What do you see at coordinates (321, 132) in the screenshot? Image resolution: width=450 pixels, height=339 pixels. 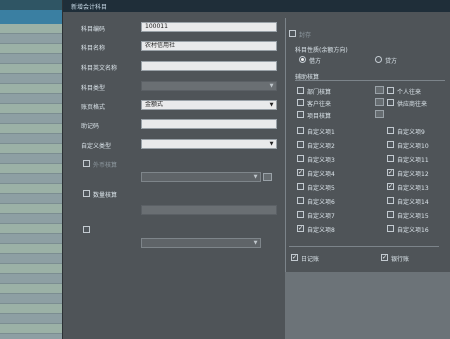 I see `aux-item-custom1: 自定义项1` at bounding box center [321, 132].